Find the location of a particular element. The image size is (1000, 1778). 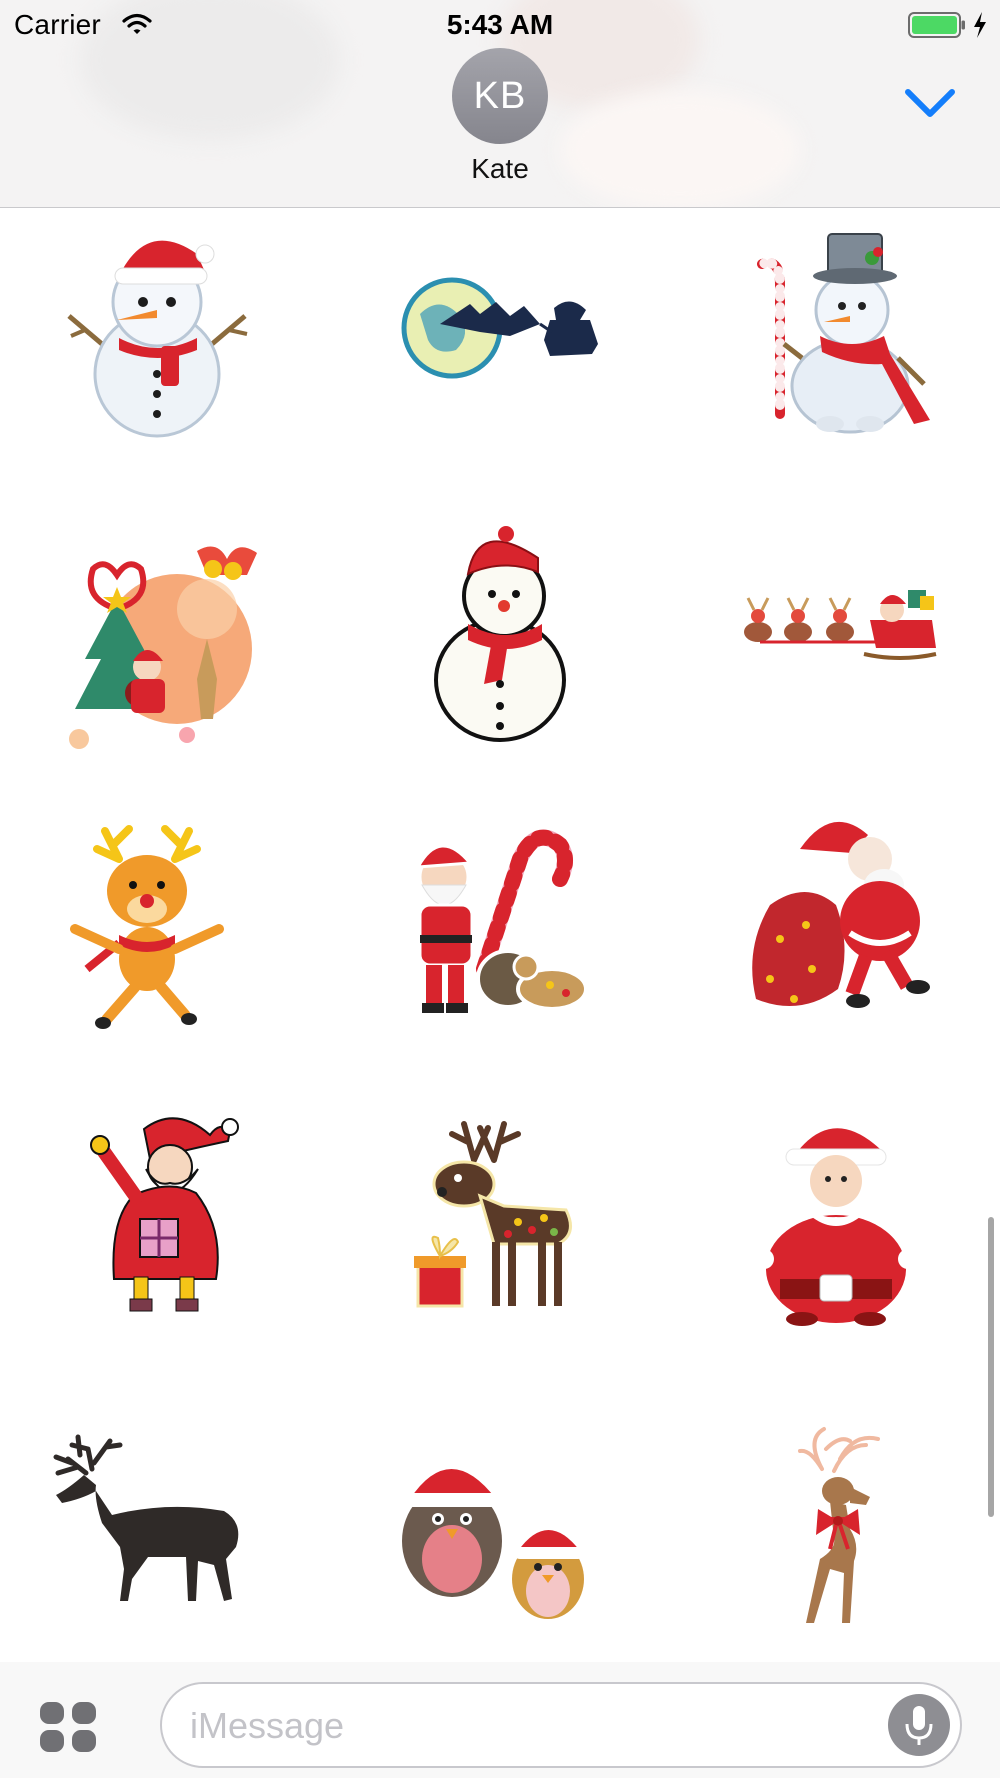

sticker-round-santa is located at coordinates (840, 1219).